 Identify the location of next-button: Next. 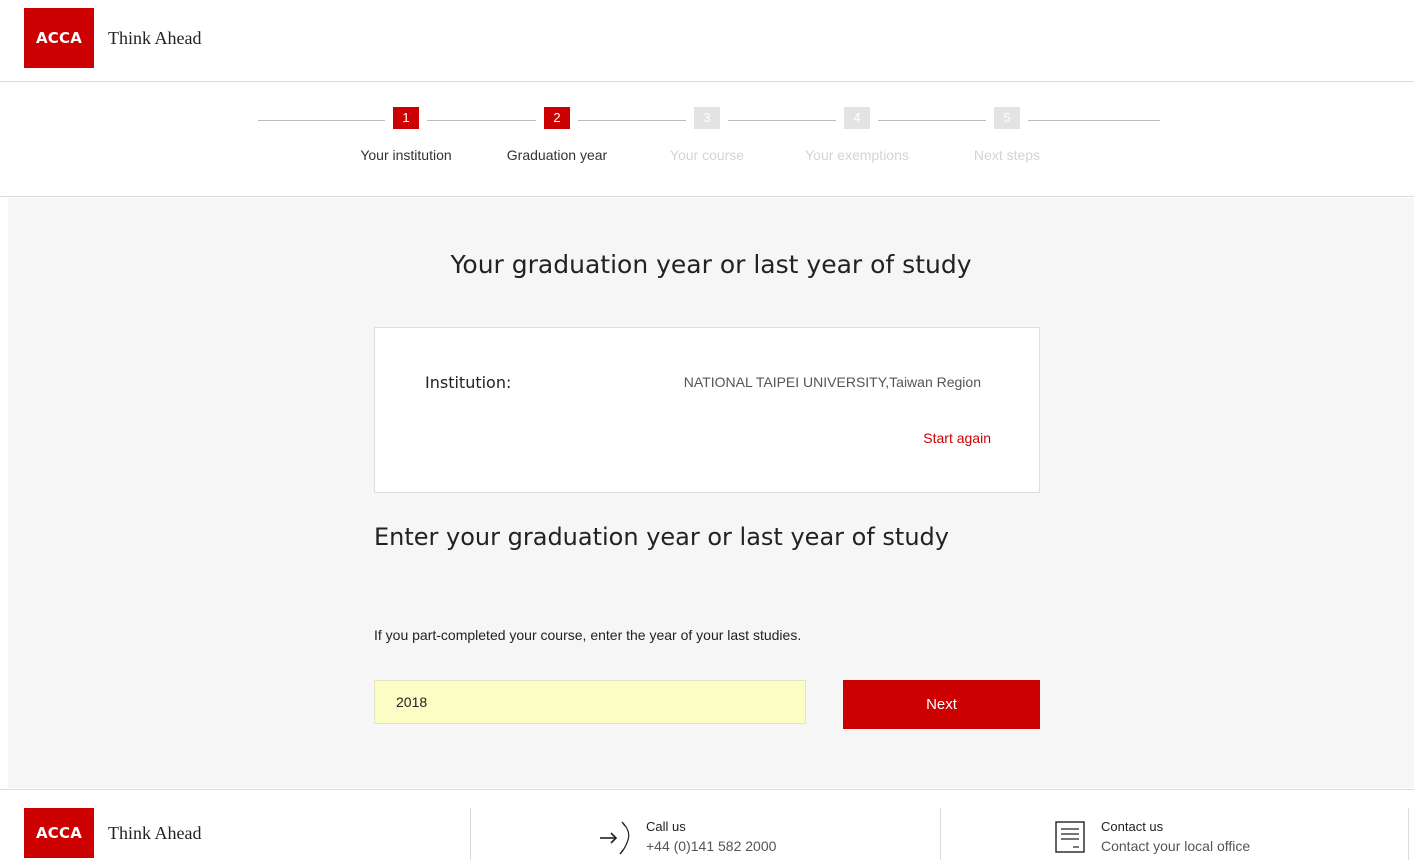
(941, 704).